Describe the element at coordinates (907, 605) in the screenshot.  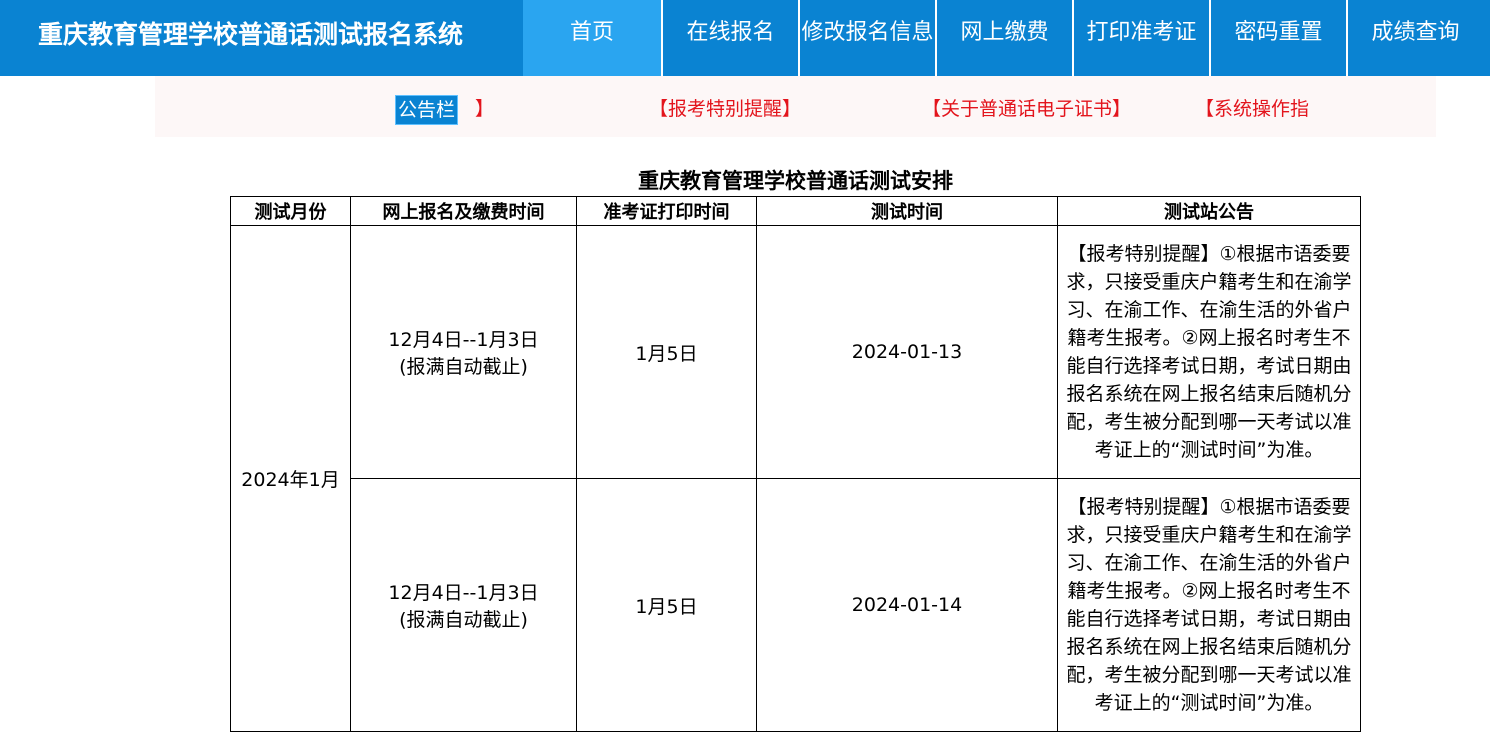
I see `test-date-cell: 2024-01-14` at that location.